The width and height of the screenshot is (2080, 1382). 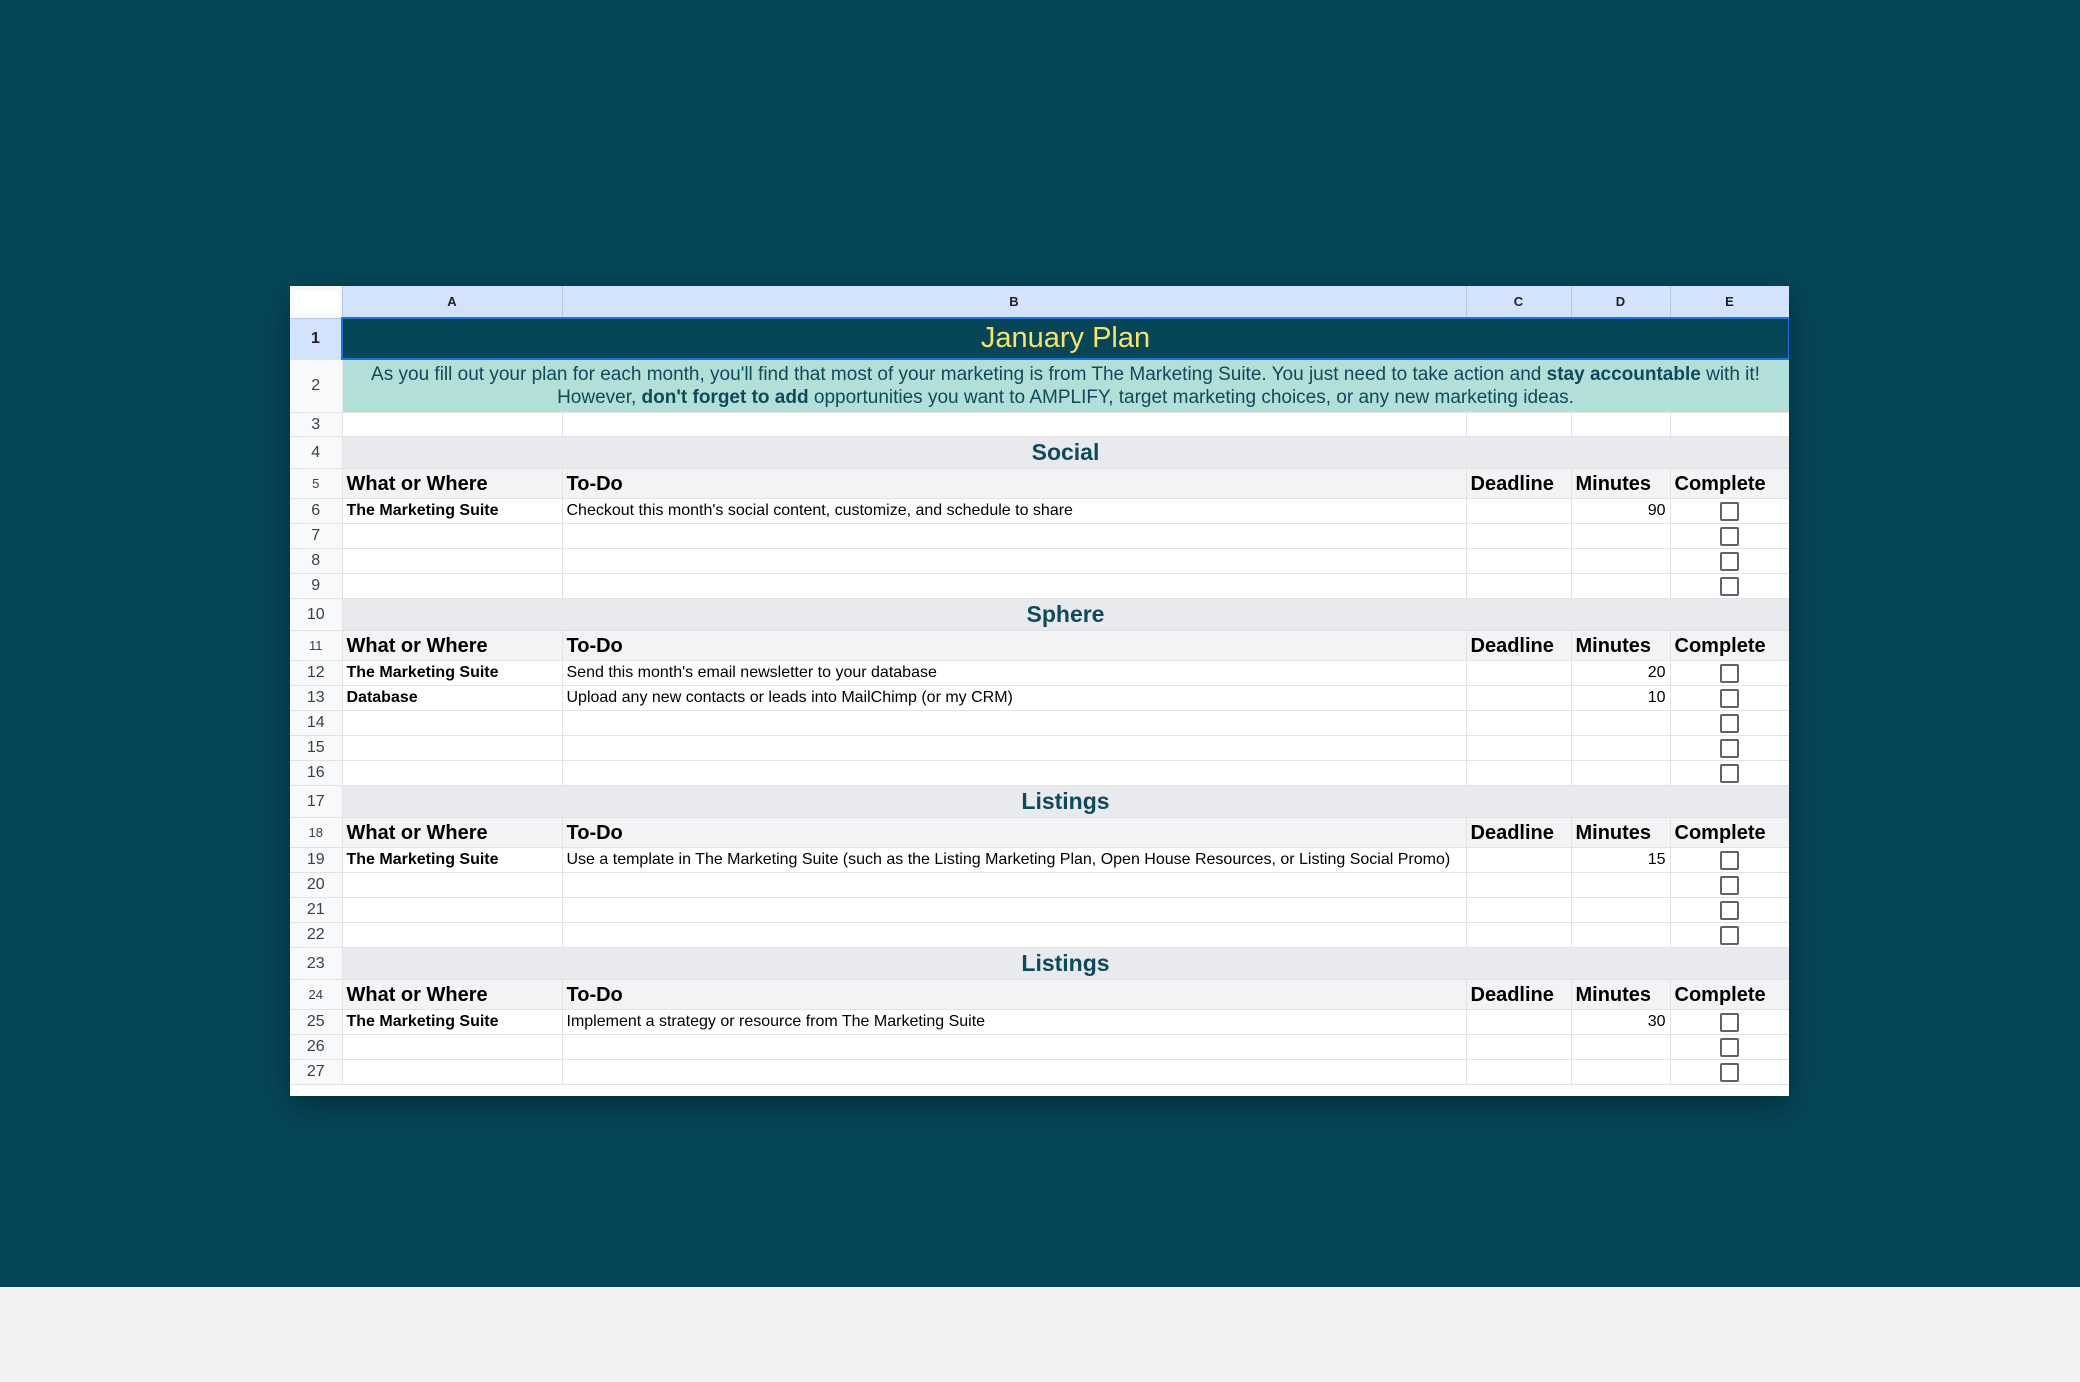 I want to click on row-number: 14, so click(x=316, y=723).